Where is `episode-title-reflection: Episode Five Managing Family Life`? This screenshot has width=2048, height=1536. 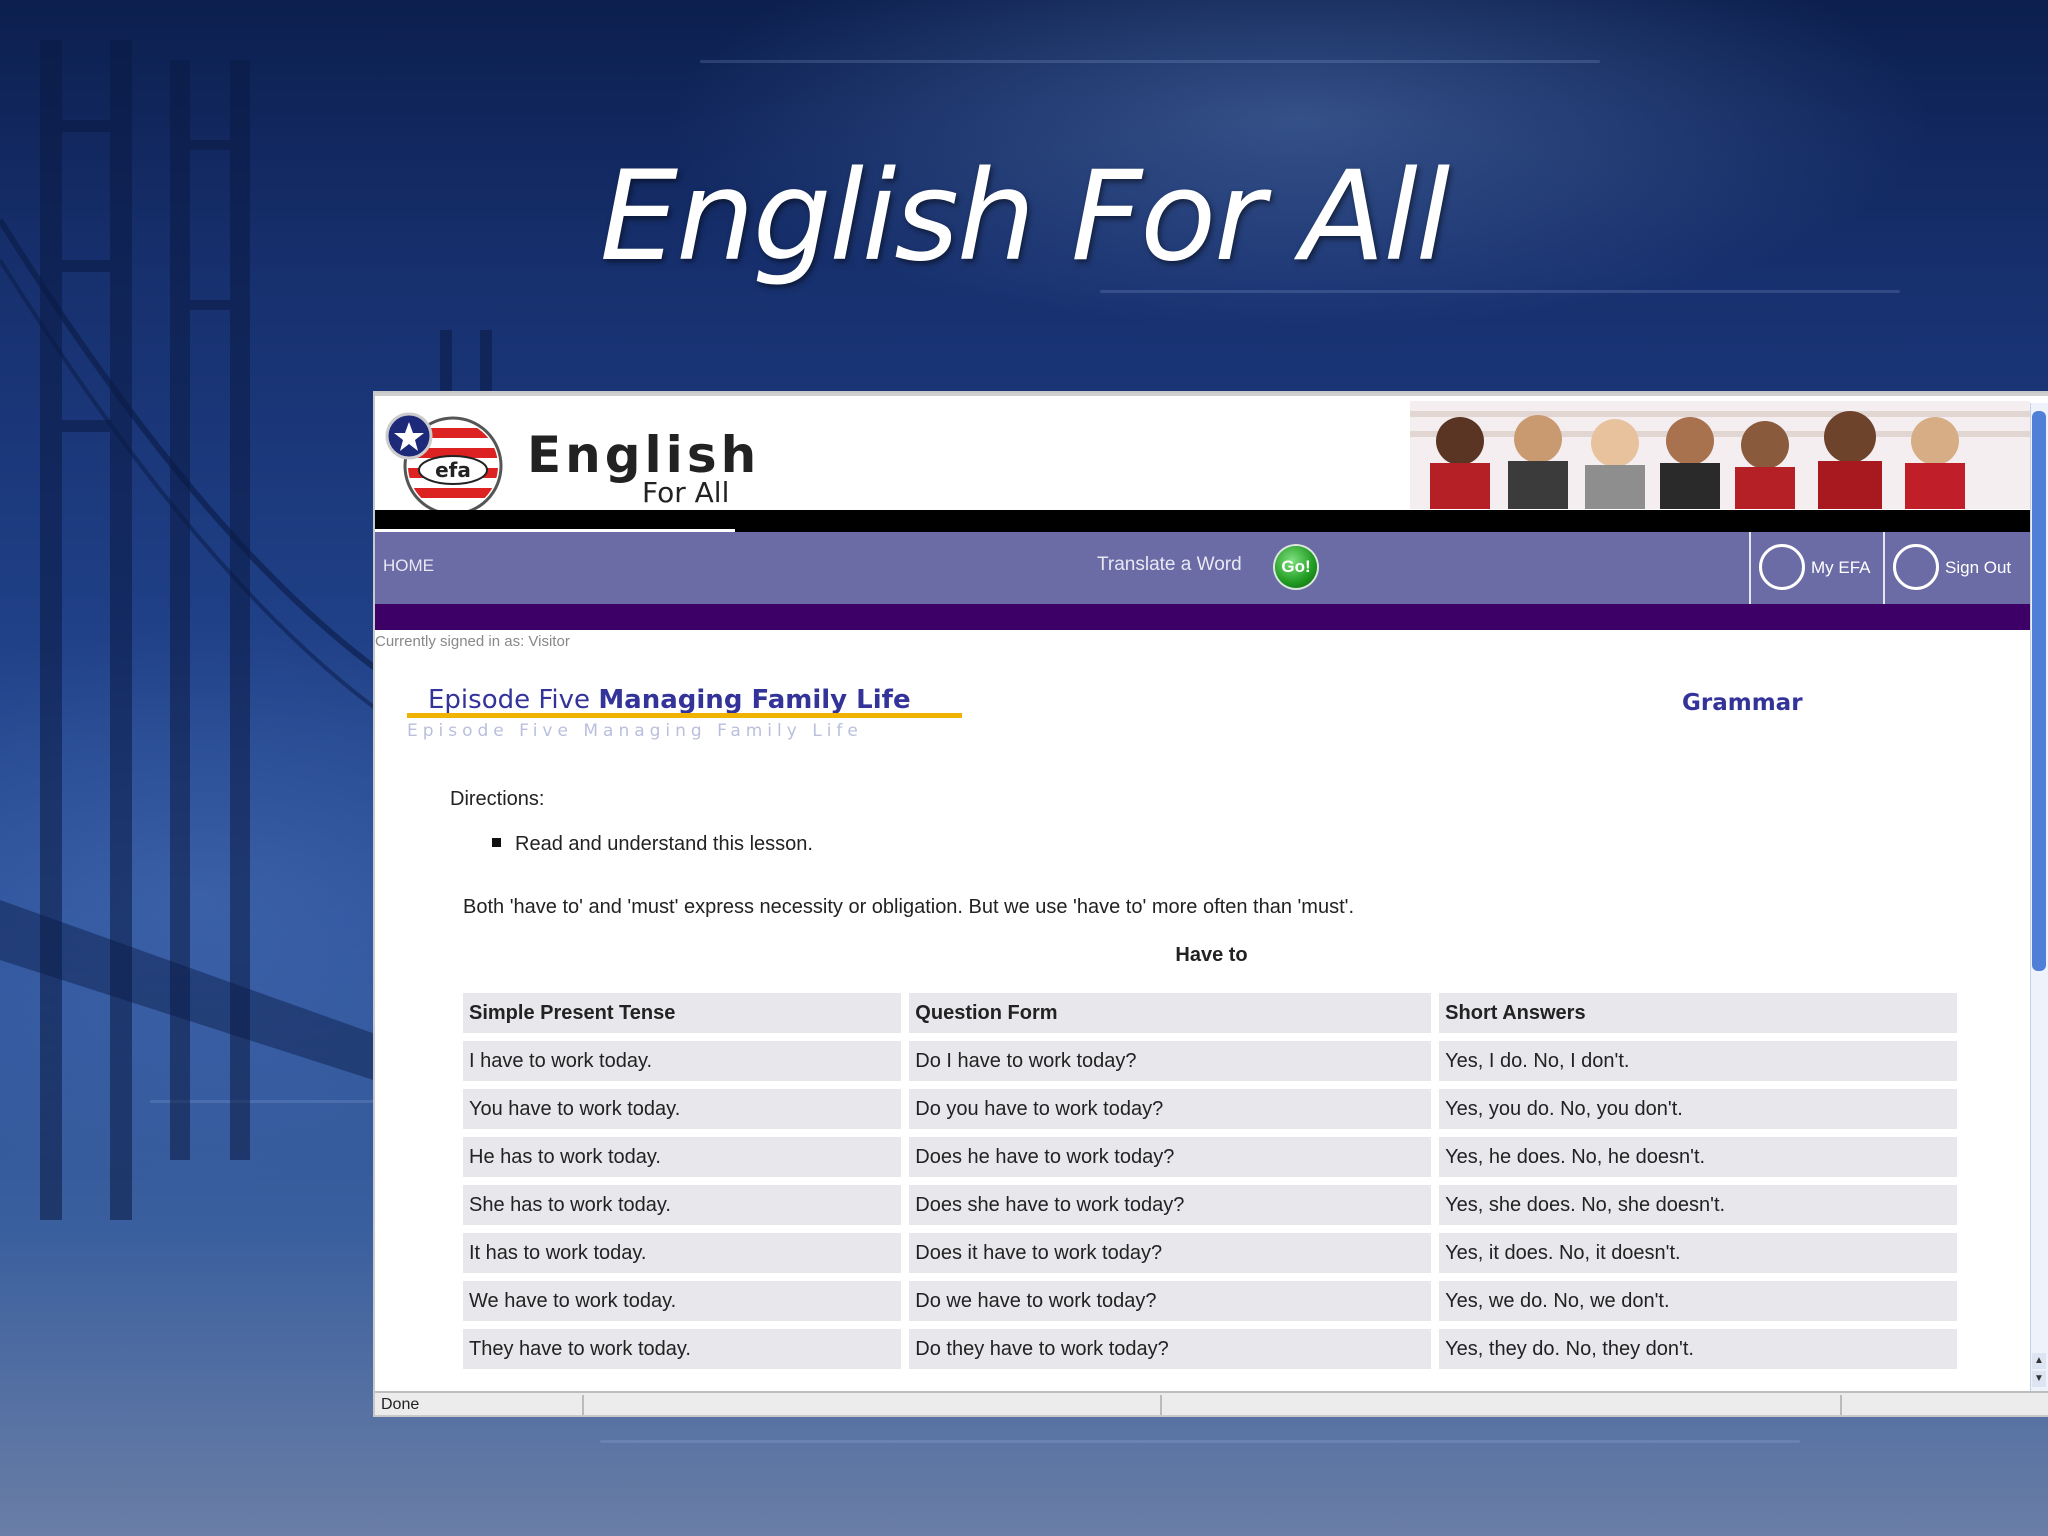 episode-title-reflection: Episode Five Managing Family Life is located at coordinates (635, 731).